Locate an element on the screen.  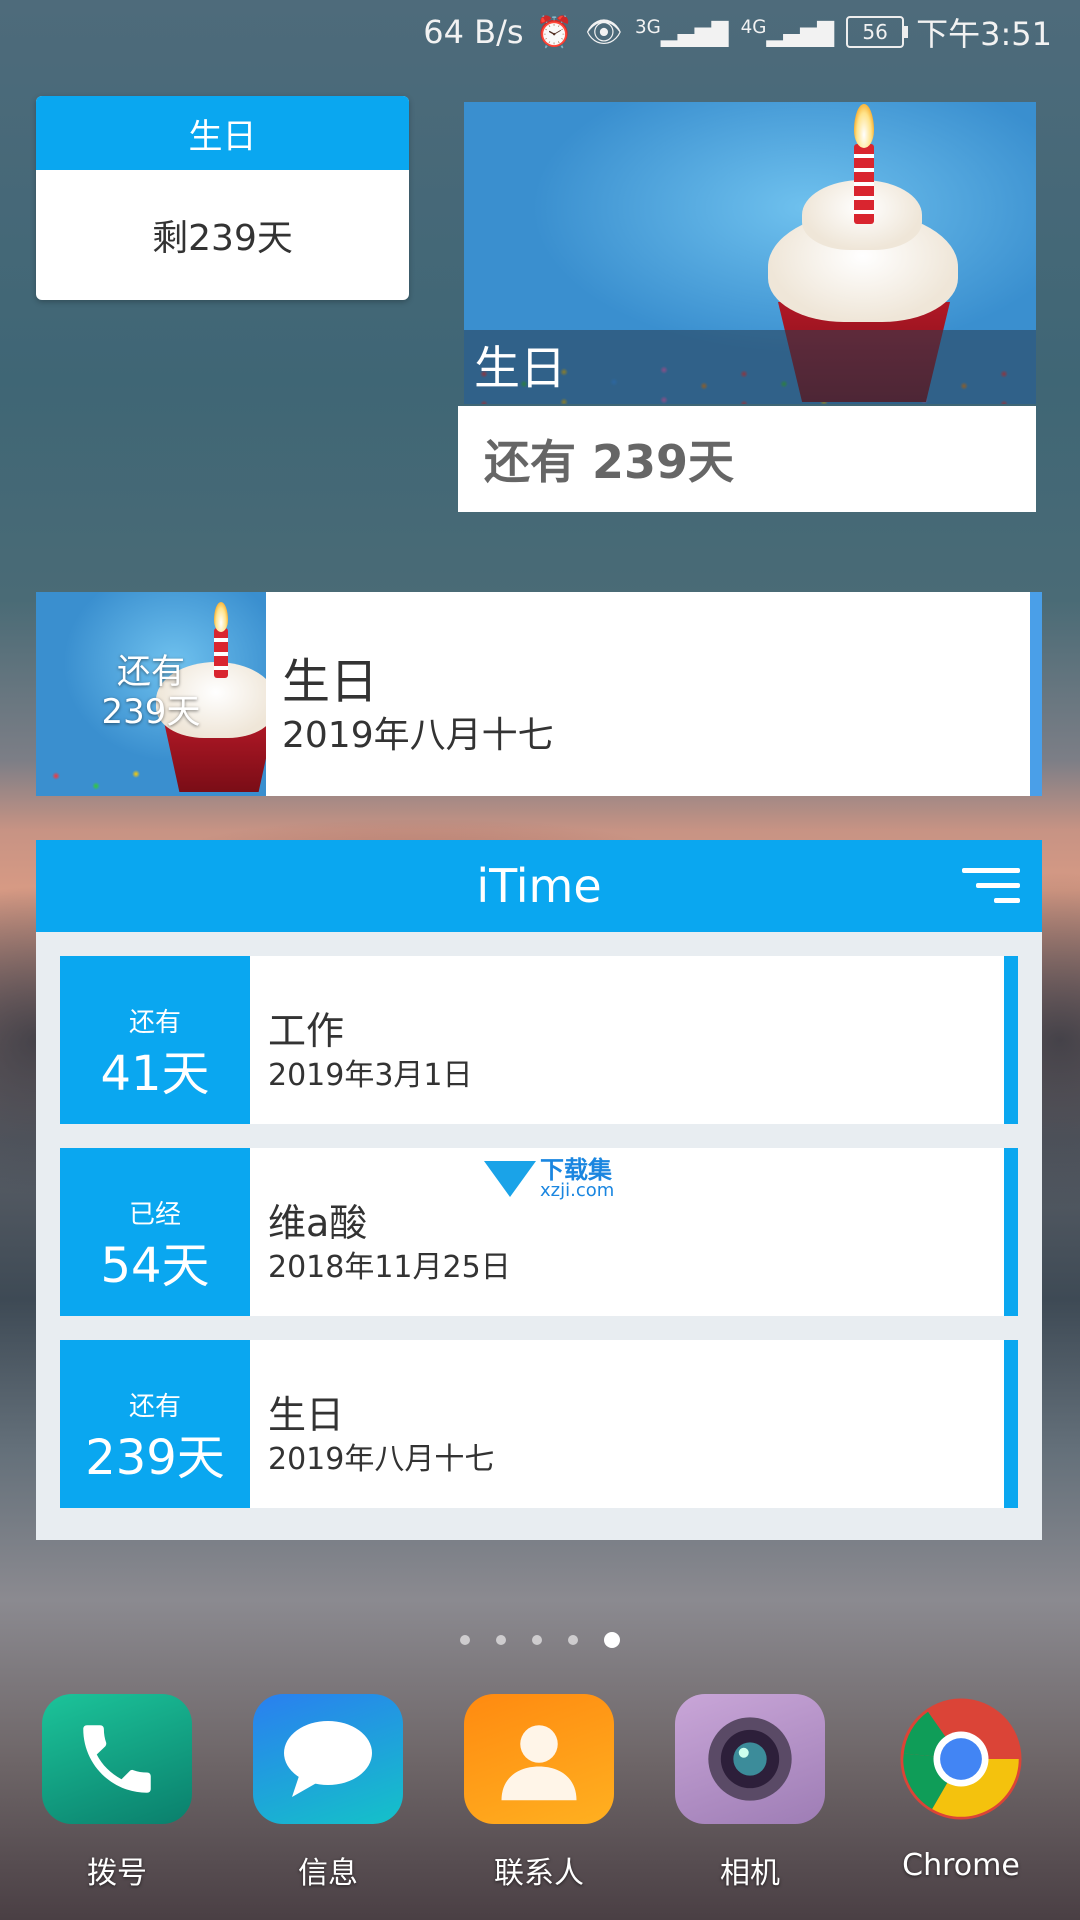
app-contacts: 联系人 is located at coordinates (539, 1793).